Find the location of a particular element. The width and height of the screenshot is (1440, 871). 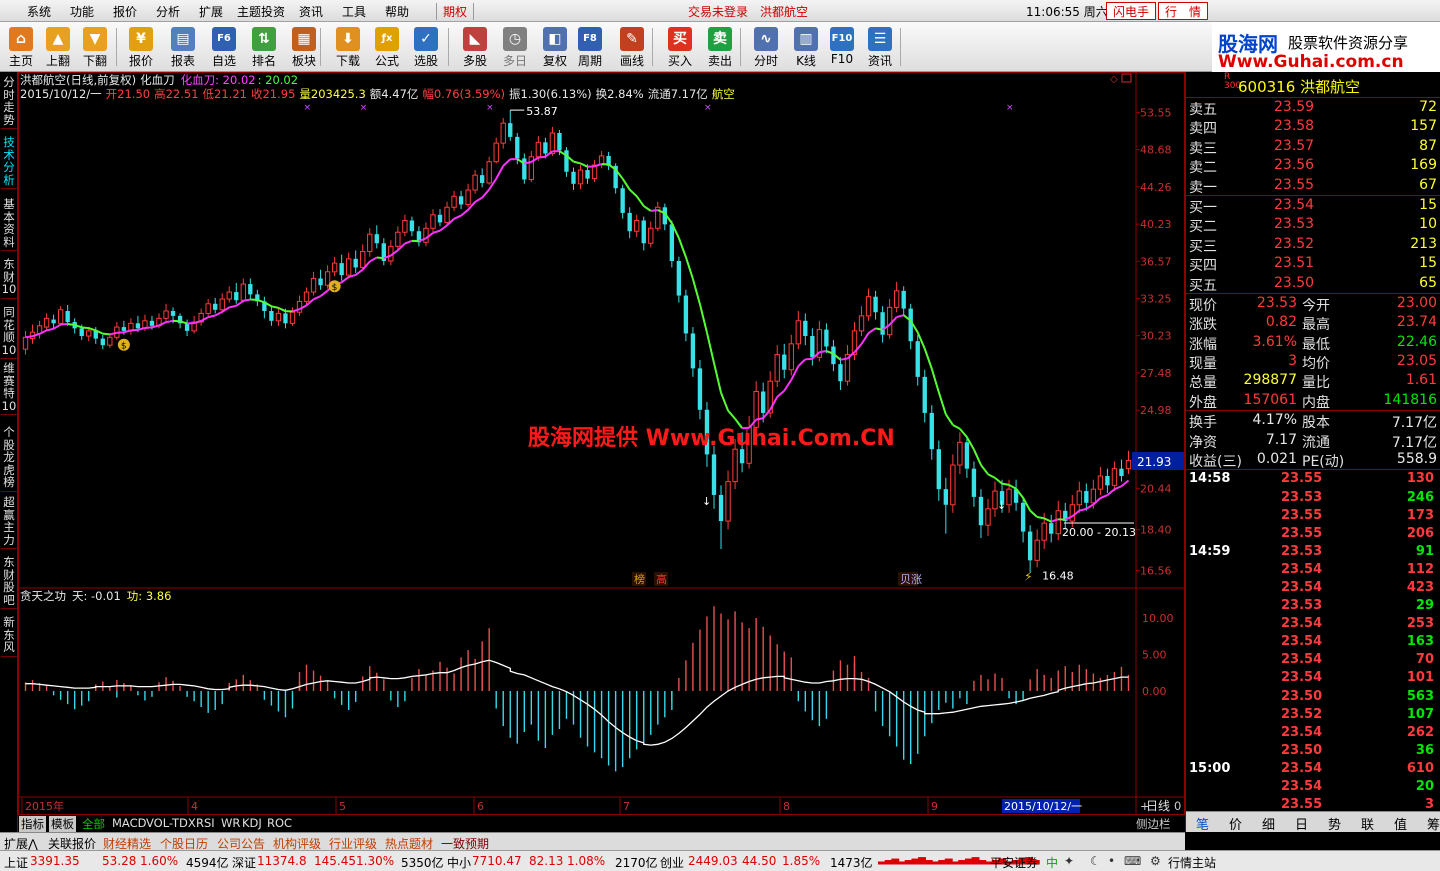

bid-row: 买五 23.50 65 is located at coordinates (1313, 284).